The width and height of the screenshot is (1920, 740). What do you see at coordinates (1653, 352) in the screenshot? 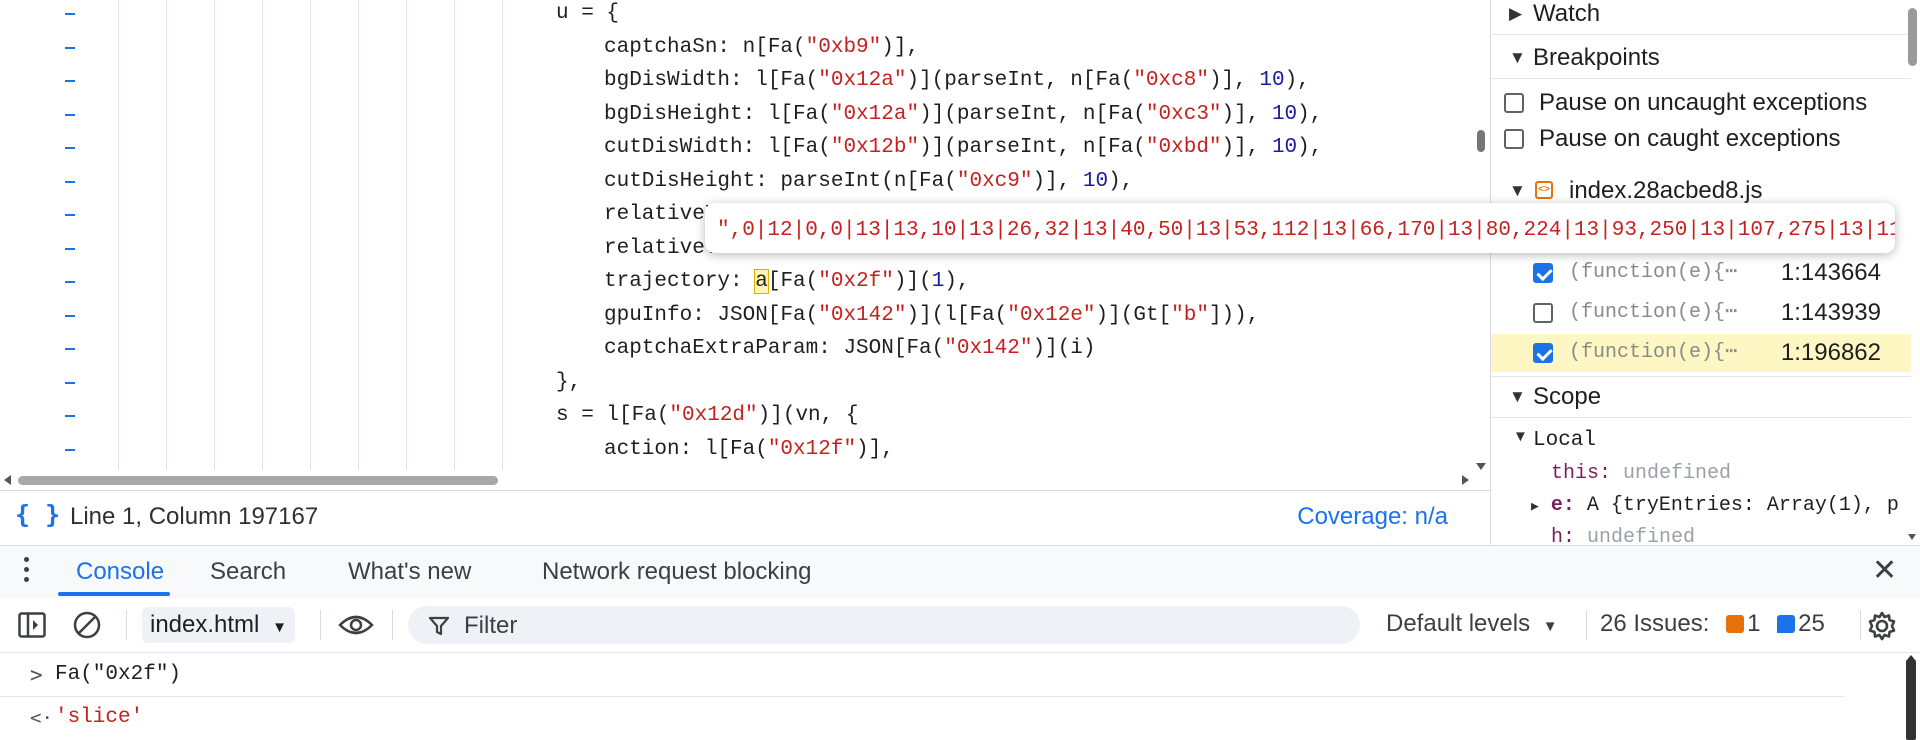
I see `breakpoint-code-snippet: (function(e){⋯` at bounding box center [1653, 352].